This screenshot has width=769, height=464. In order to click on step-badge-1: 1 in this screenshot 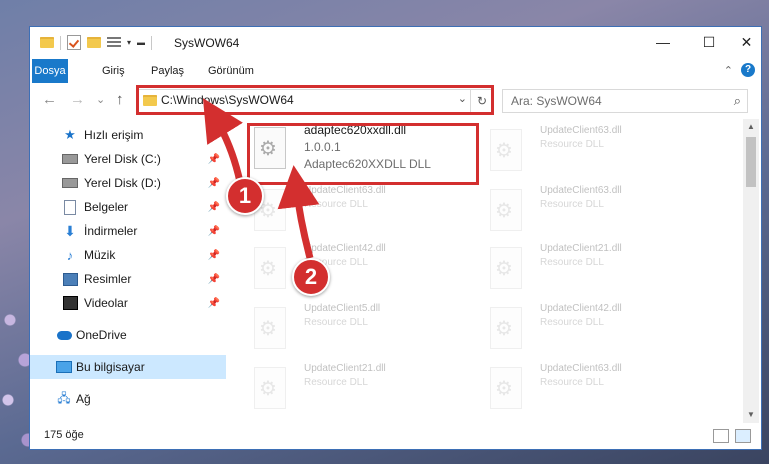, I will do `click(245, 196)`.